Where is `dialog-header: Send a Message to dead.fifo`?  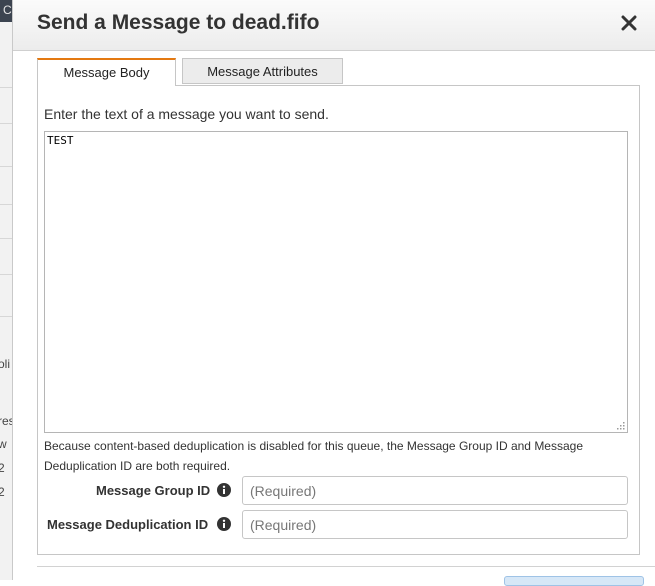 dialog-header: Send a Message to dead.fifo is located at coordinates (334, 25).